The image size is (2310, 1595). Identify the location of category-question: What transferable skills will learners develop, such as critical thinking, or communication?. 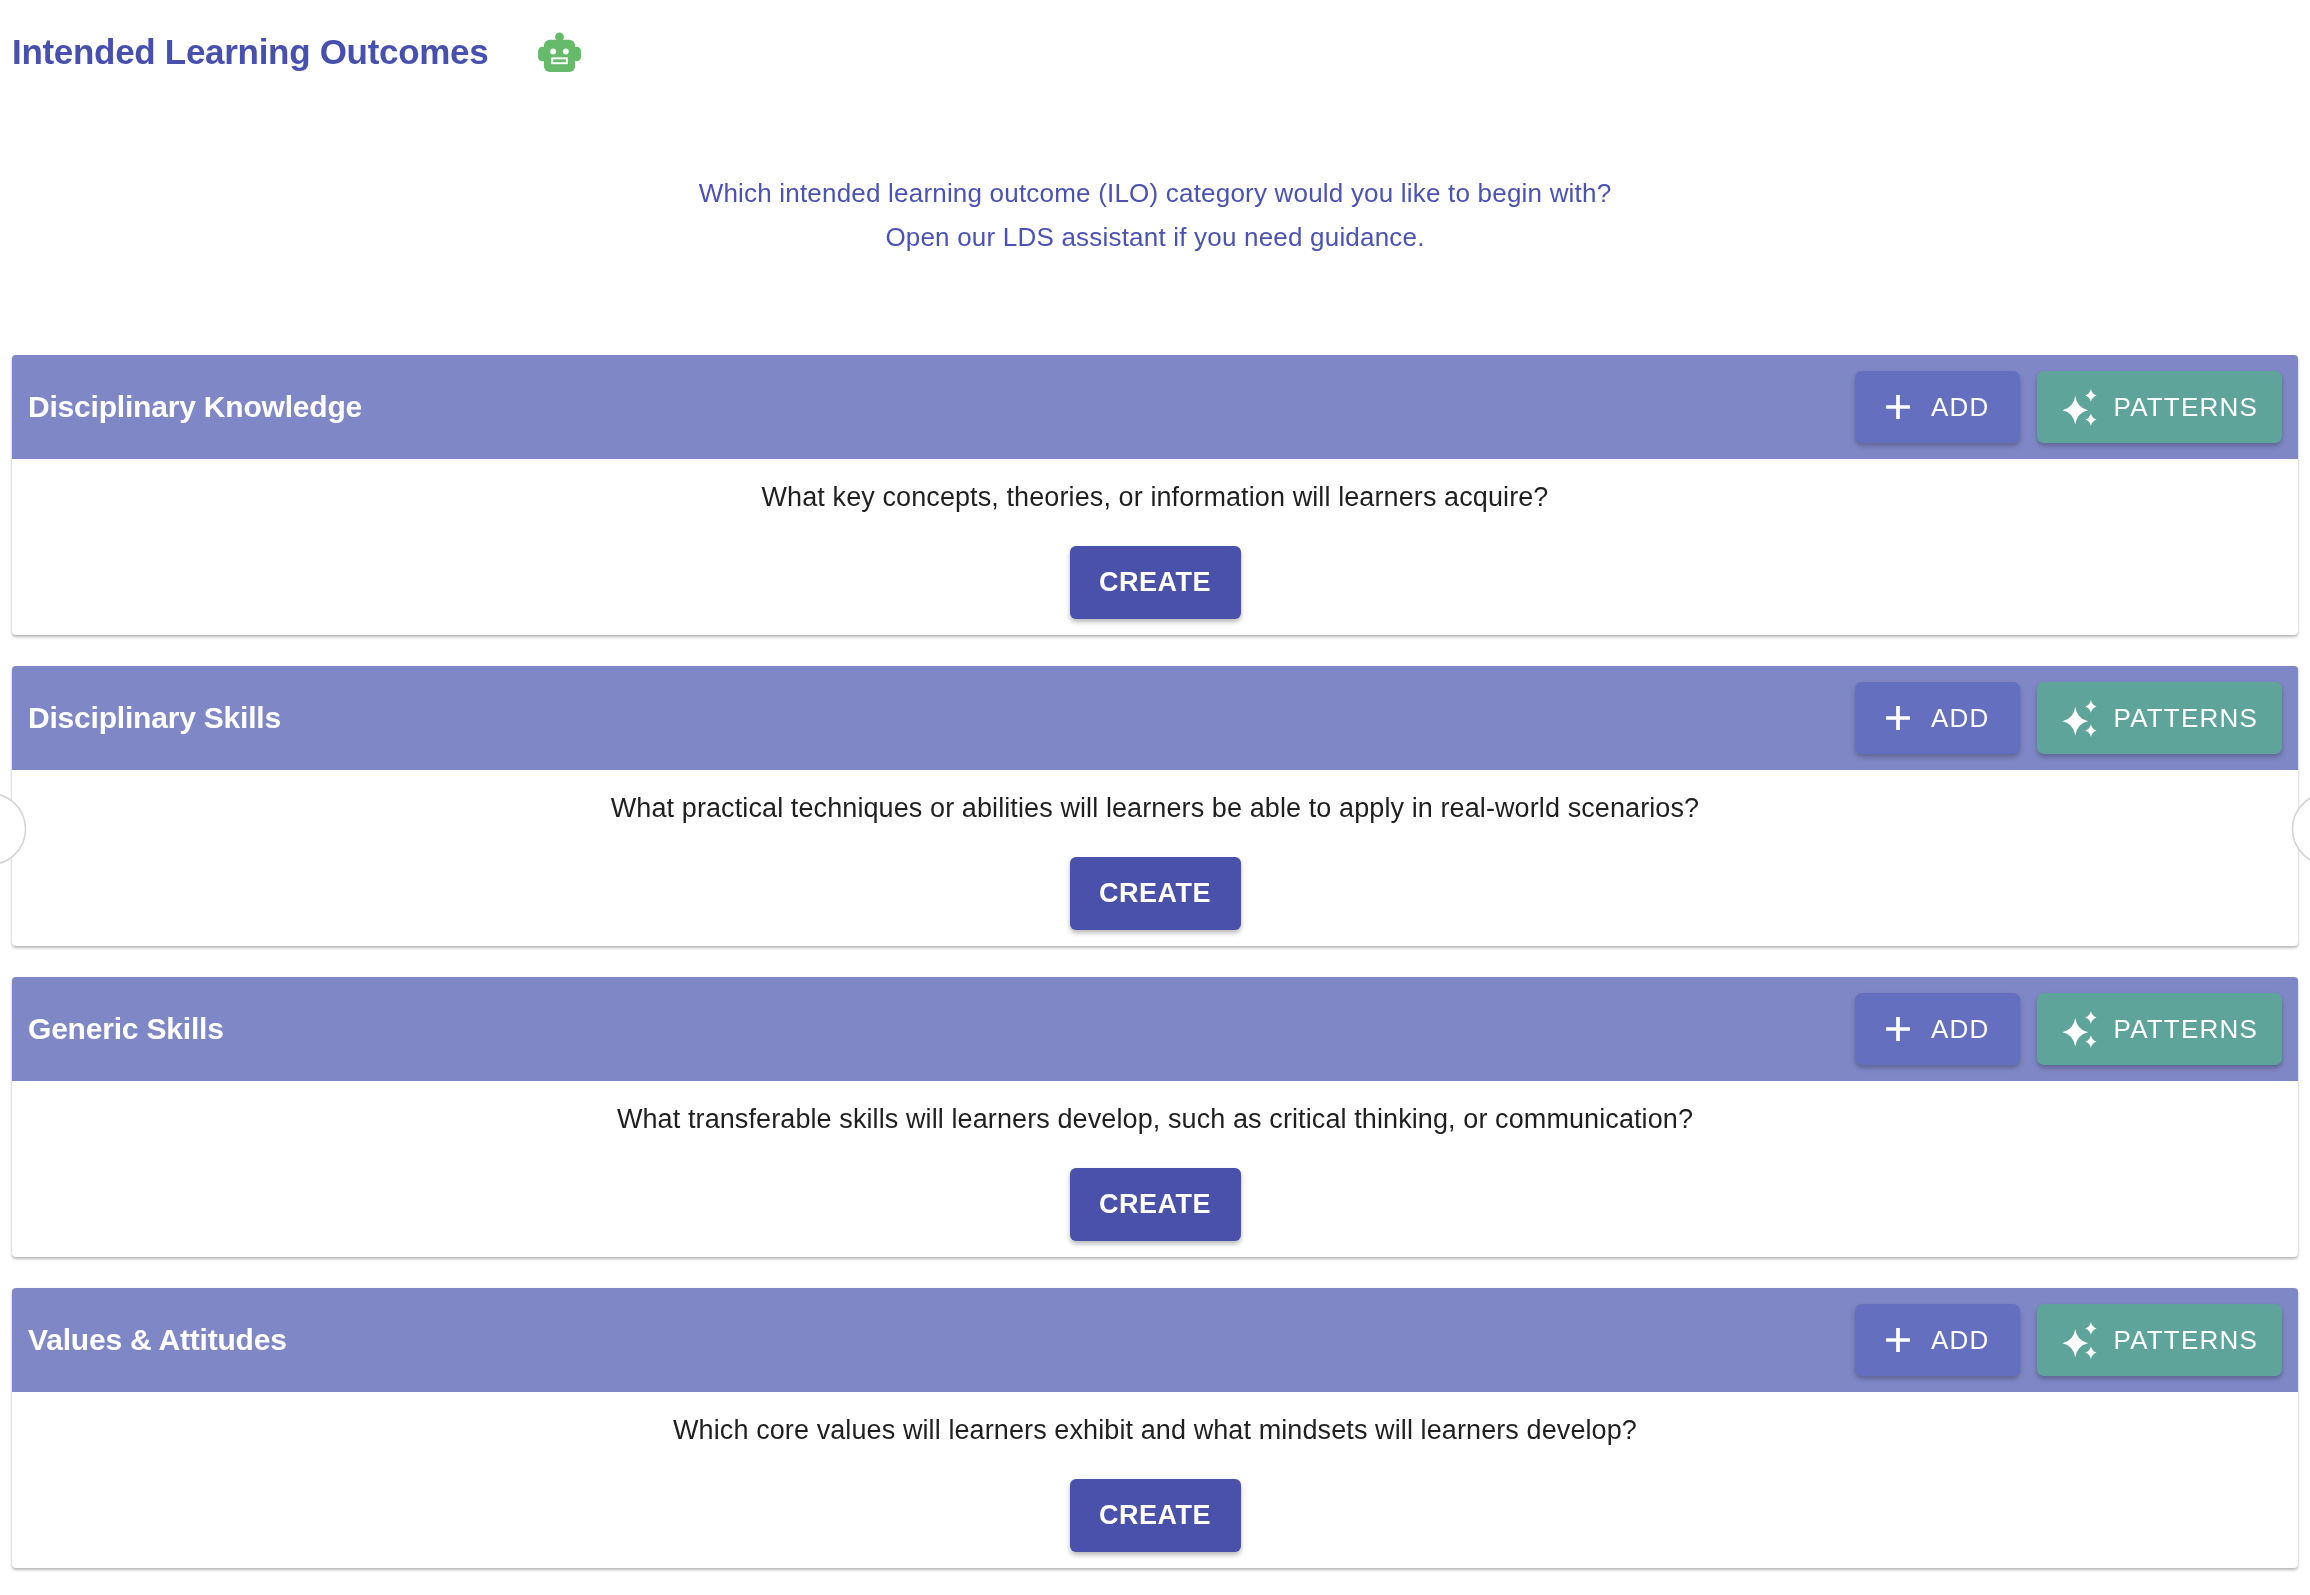
(1155, 1119).